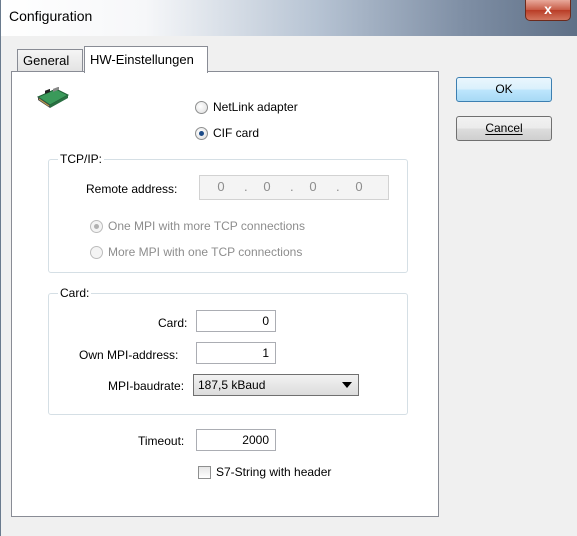 This screenshot has height=536, width=577. Describe the element at coordinates (221, 186) in the screenshot. I see `ip-octet-1: 0` at that location.